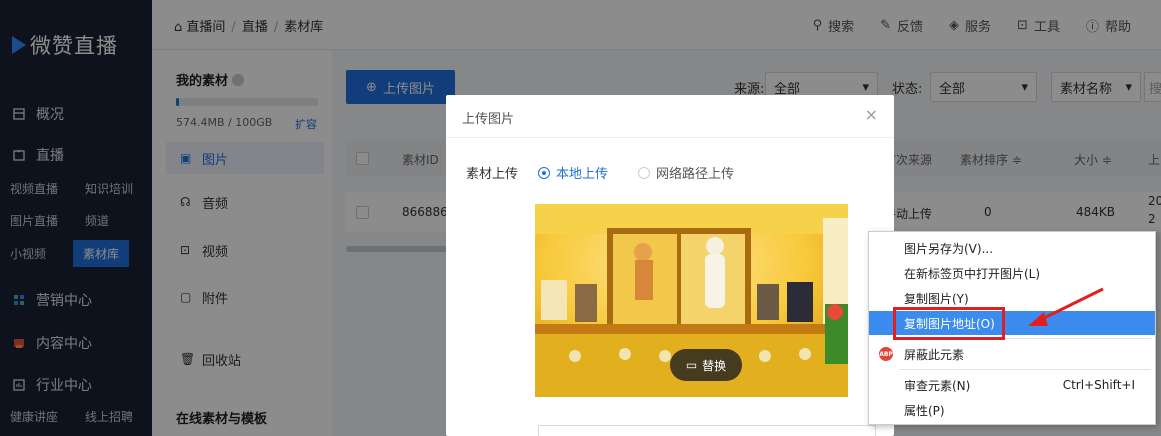  I want to click on menu-properties: 属性(P), so click(1012, 410).